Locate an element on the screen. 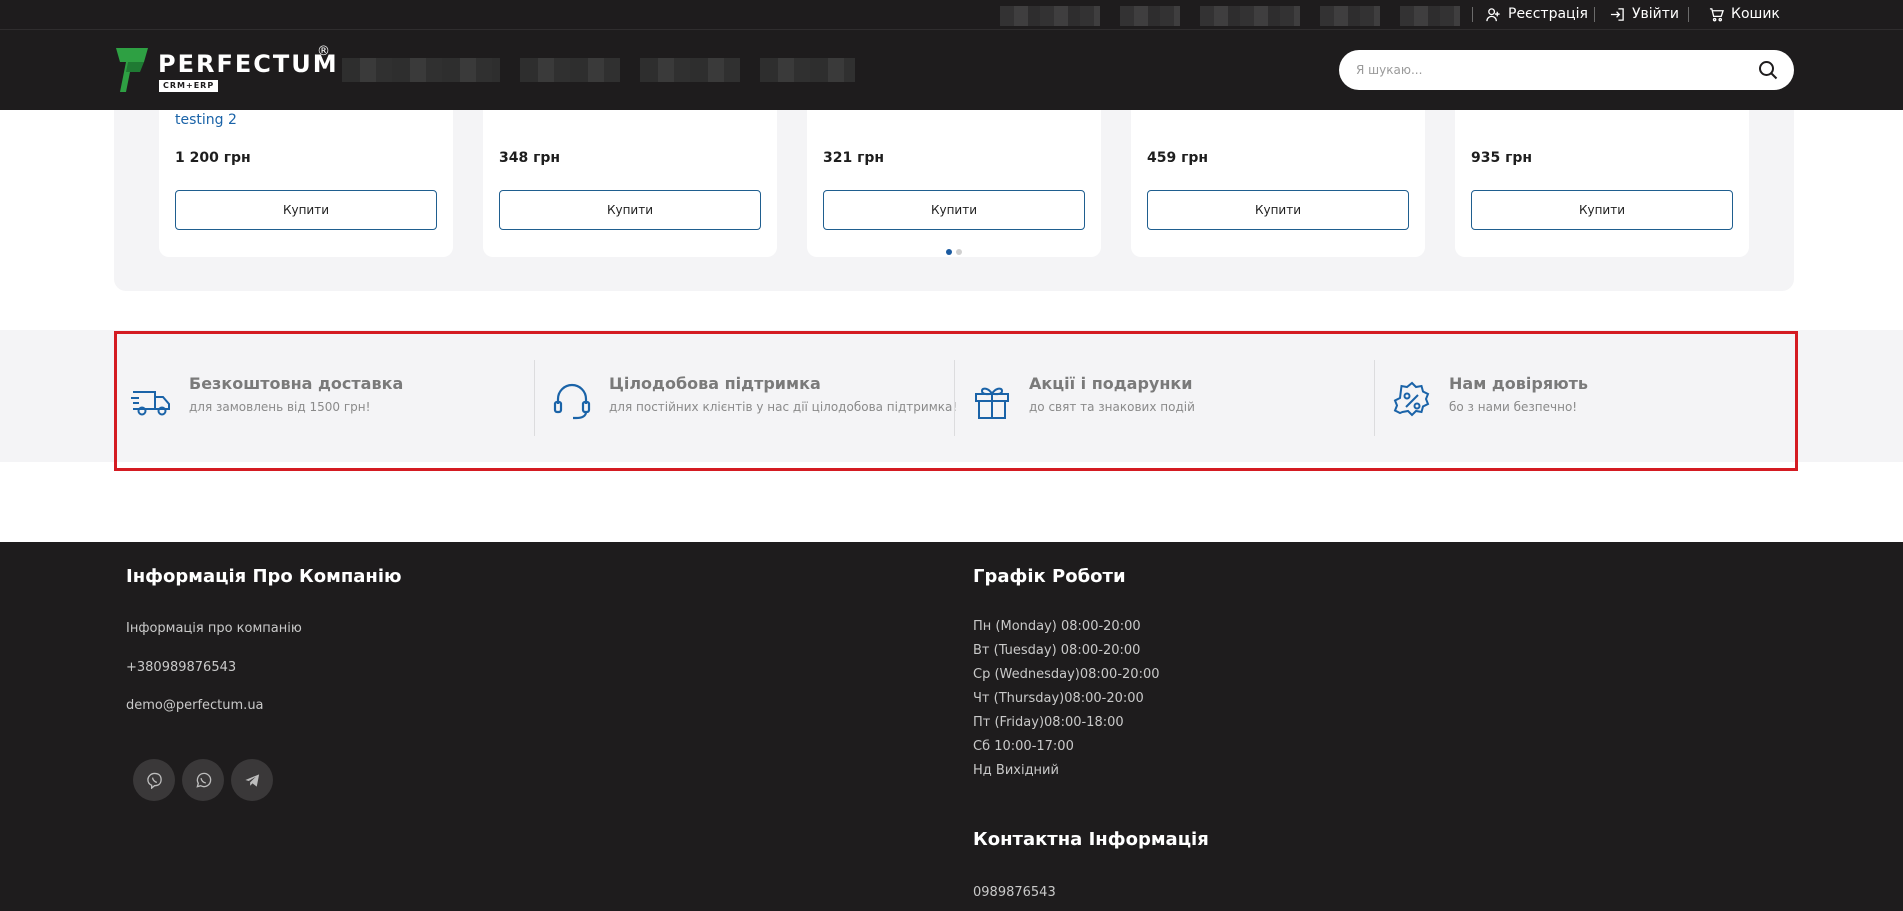 The image size is (1903, 911). footer-link: Інформація про компанію is located at coordinates (214, 628).